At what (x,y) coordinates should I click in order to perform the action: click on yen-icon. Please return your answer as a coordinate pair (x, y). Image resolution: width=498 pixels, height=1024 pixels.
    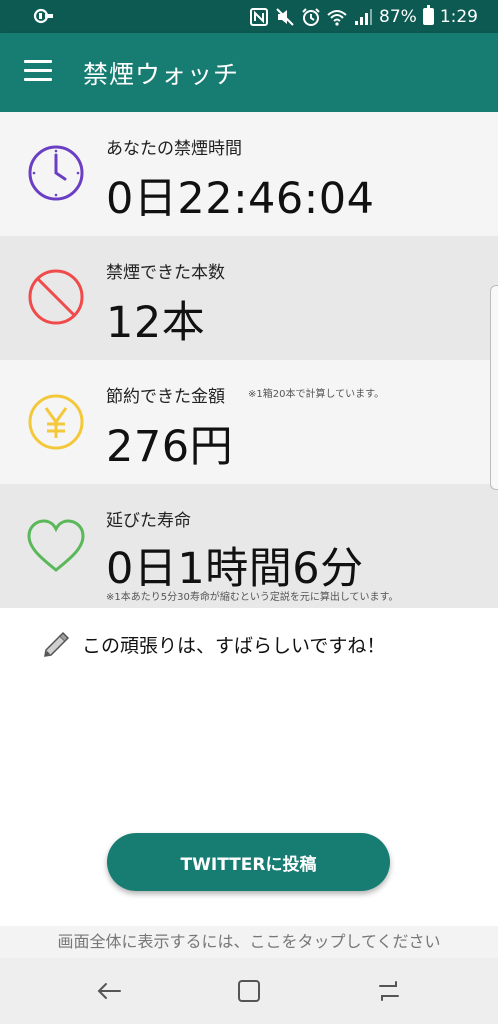
    Looking at the image, I should click on (56, 422).